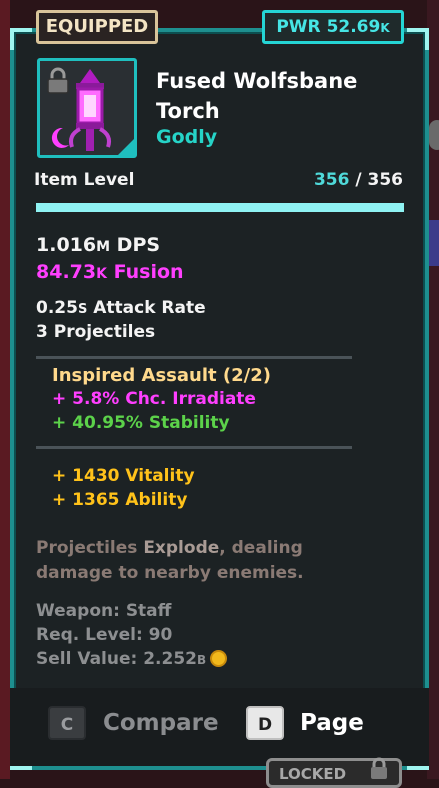 This screenshot has height=788, width=439. Describe the element at coordinates (121, 272) in the screenshot. I see `fusion-stat: 84.73K Fusion` at that location.